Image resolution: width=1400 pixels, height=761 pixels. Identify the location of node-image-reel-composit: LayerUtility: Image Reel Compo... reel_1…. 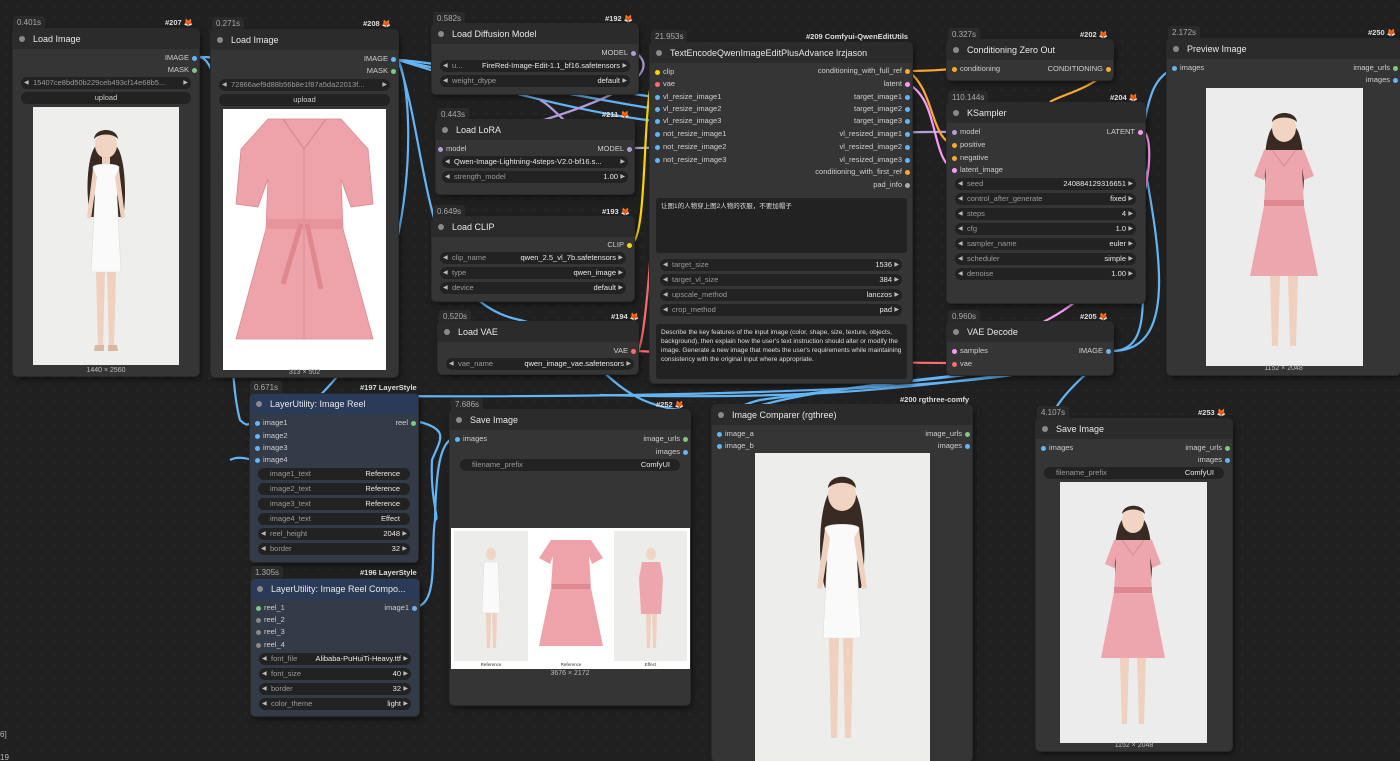
(335, 647).